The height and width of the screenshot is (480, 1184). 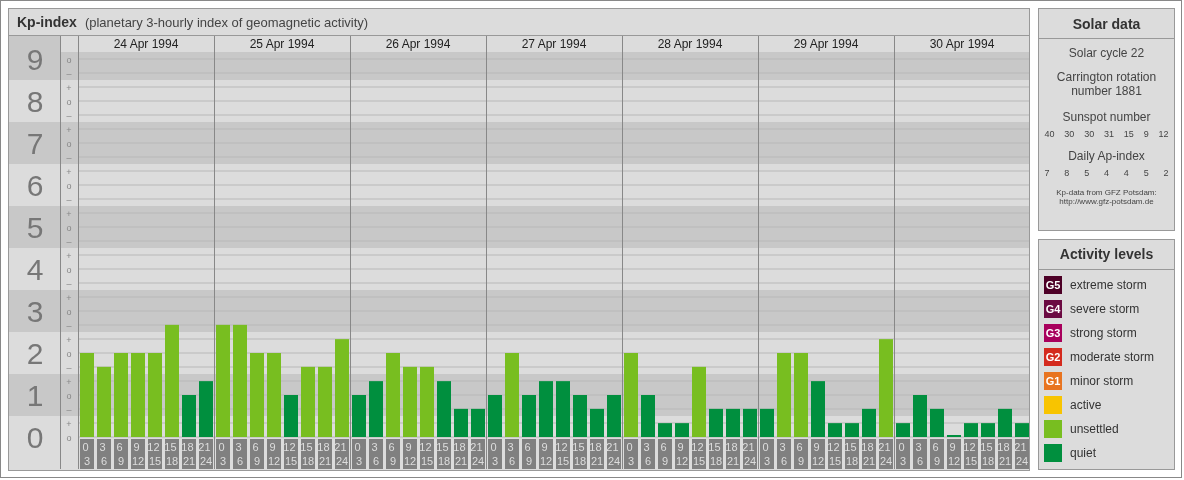 What do you see at coordinates (690, 44) in the screenshot?
I see `date-label: 28 Apr 1994` at bounding box center [690, 44].